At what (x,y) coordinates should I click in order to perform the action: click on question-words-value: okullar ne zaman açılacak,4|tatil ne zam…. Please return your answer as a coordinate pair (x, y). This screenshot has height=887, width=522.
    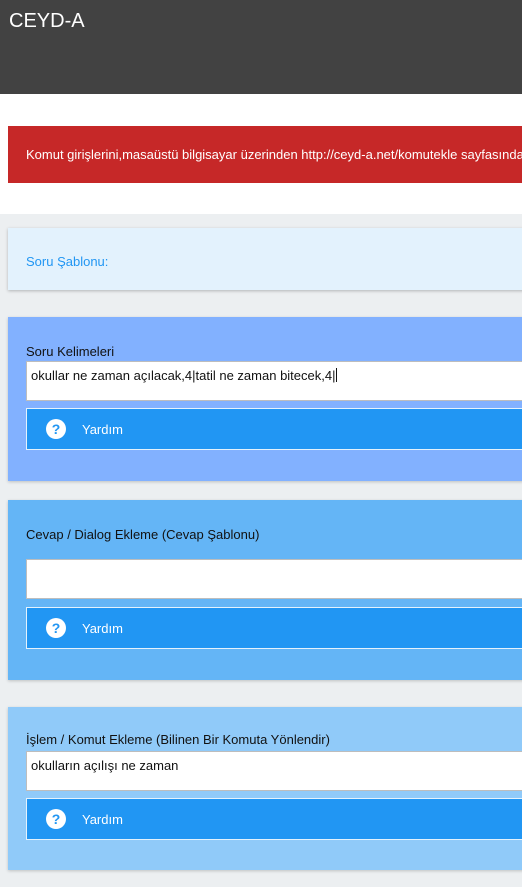
    Looking at the image, I should click on (183, 375).